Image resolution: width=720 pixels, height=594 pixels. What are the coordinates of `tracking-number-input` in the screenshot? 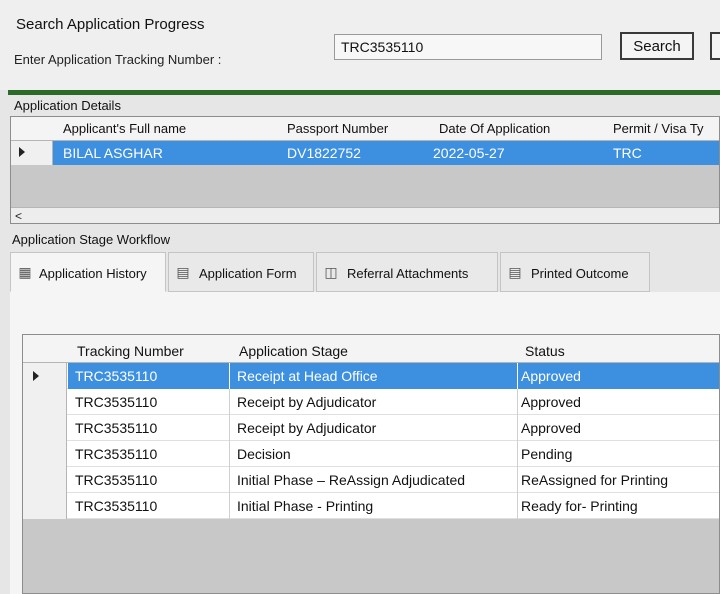 It's located at (468, 47).